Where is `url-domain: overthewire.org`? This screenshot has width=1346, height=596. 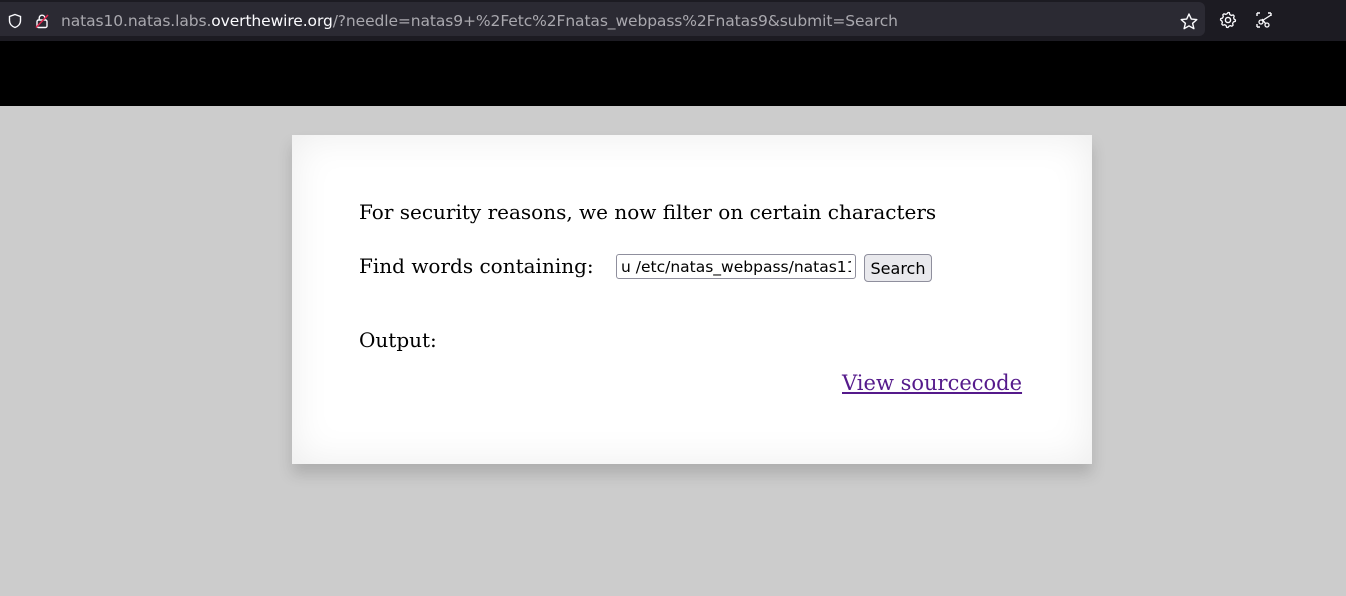 url-domain: overthewire.org is located at coordinates (272, 21).